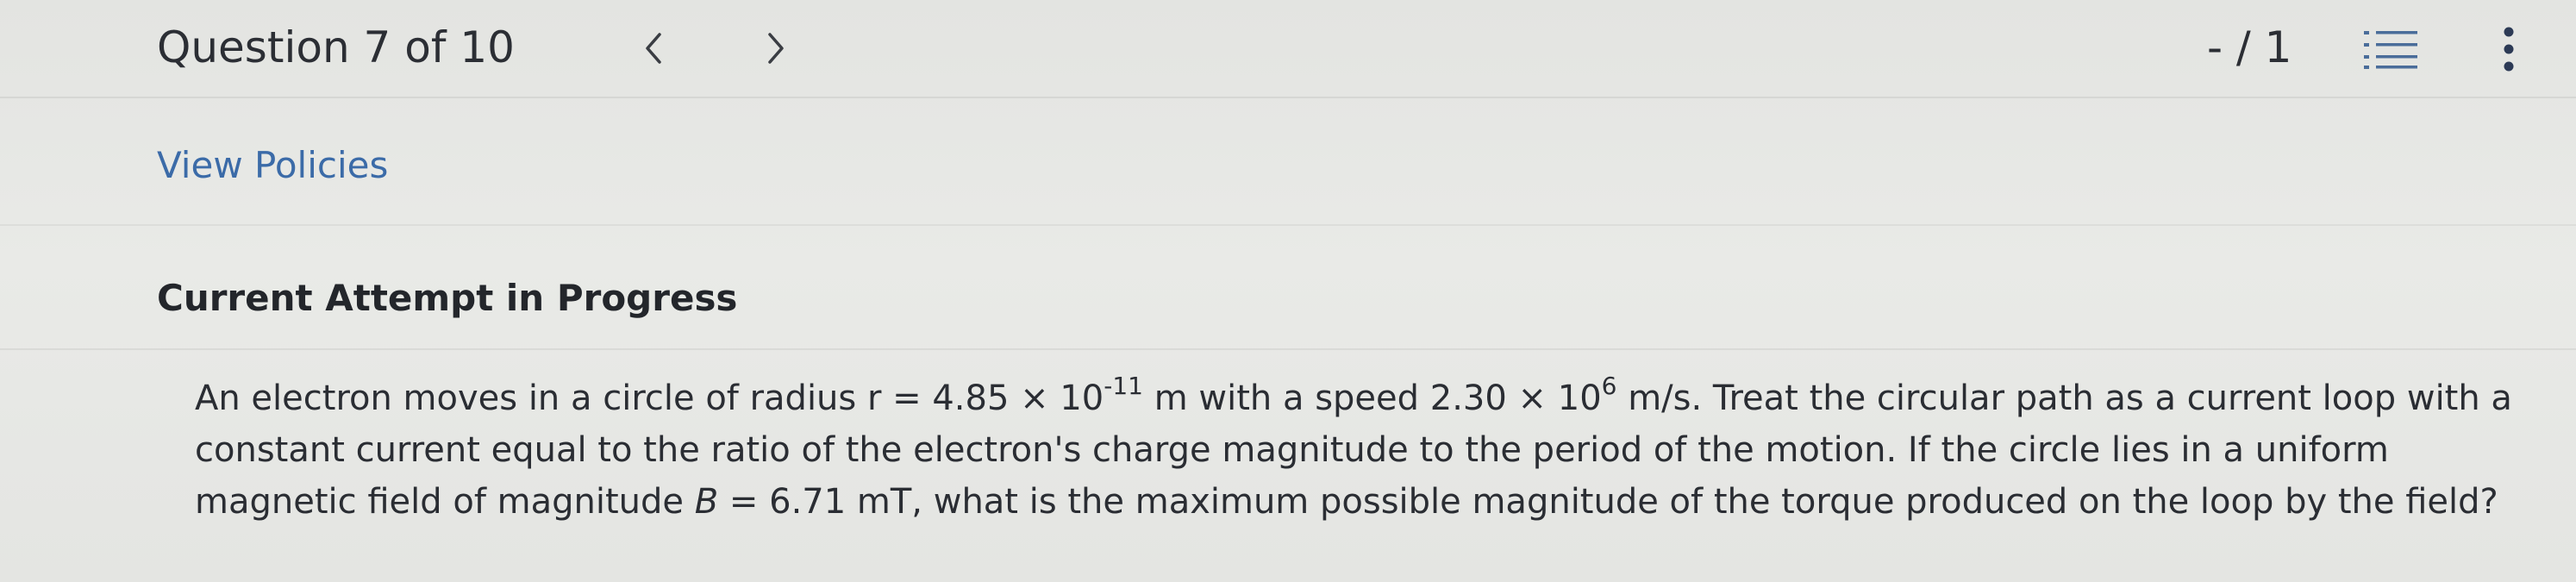 The image size is (2576, 582). What do you see at coordinates (336, 47) in the screenshot?
I see `question-counter: Question 7 of 10` at bounding box center [336, 47].